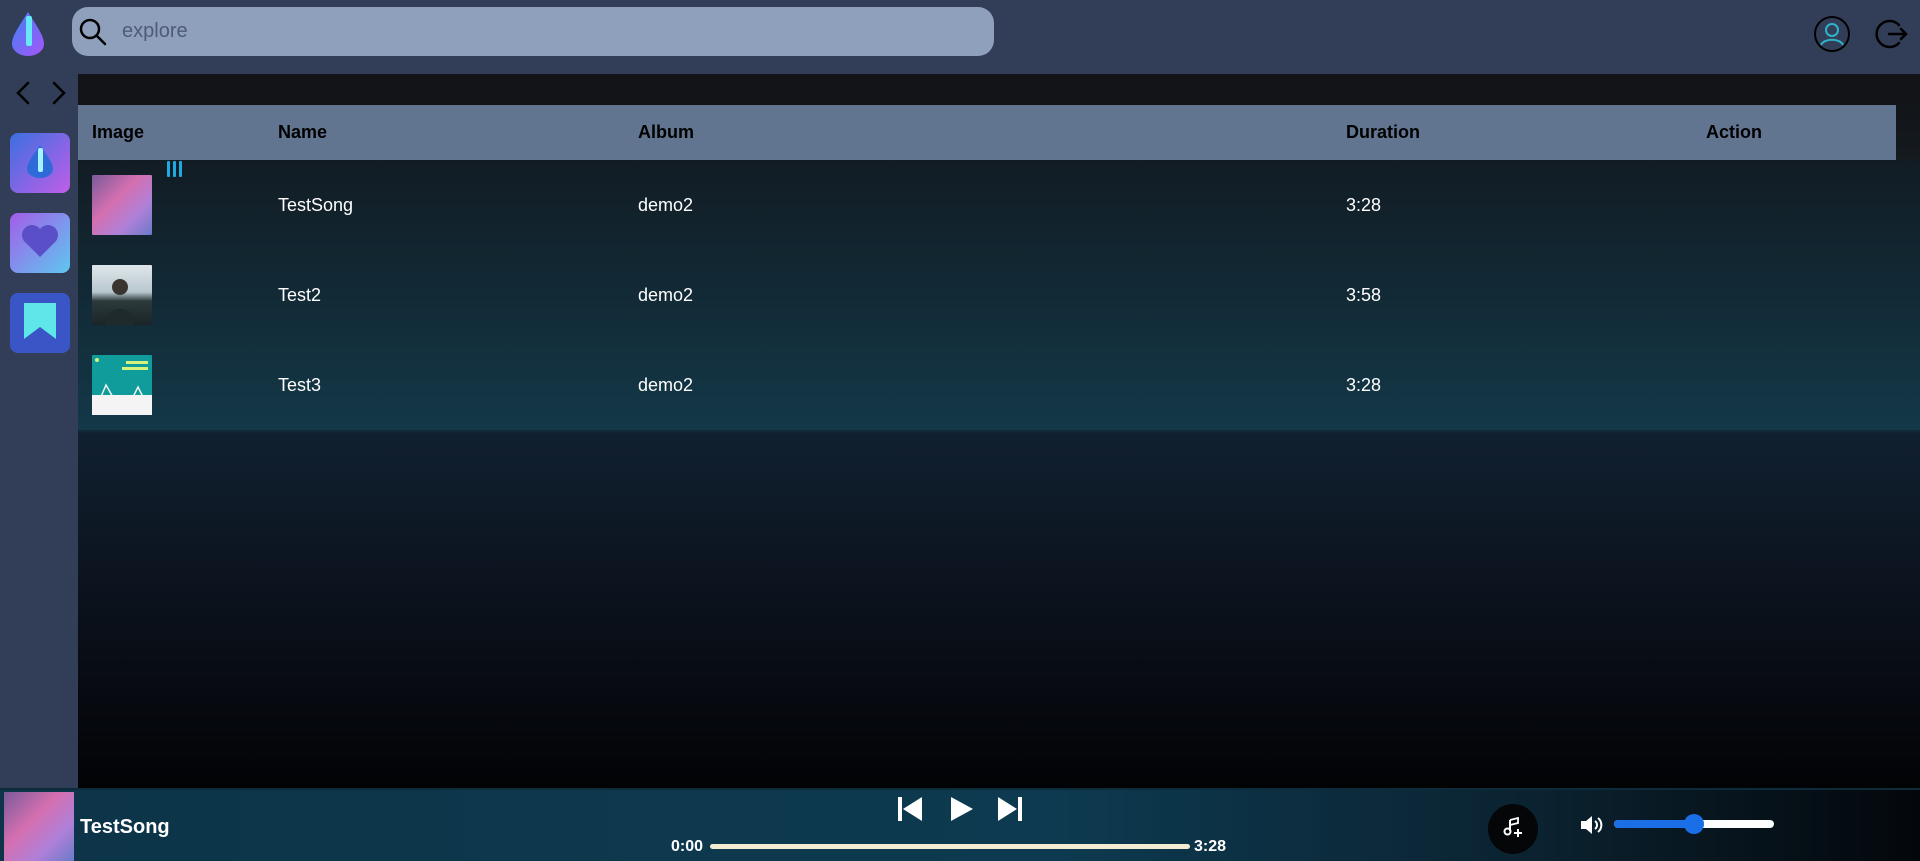 Image resolution: width=1920 pixels, height=861 pixels. I want to click on sidebar-saved-button, so click(40, 323).